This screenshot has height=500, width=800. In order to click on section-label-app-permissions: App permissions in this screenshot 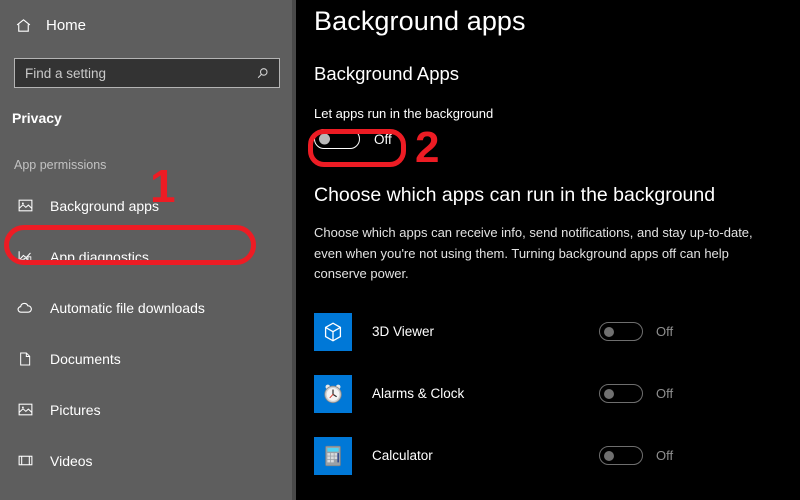, I will do `click(60, 165)`.